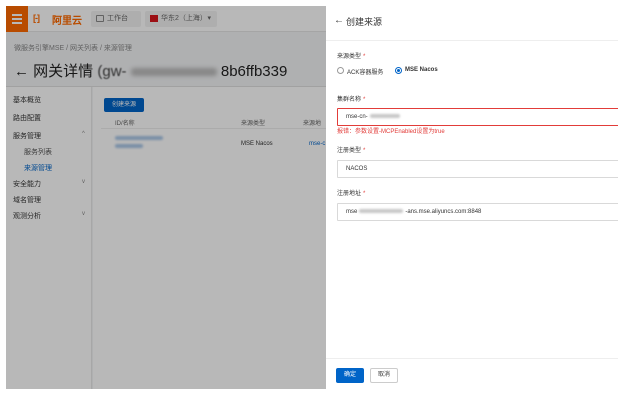 This screenshot has width=622, height=394. What do you see at coordinates (365, 73) in the screenshot?
I see `radio-ack-label: ACK容器服务` at bounding box center [365, 73].